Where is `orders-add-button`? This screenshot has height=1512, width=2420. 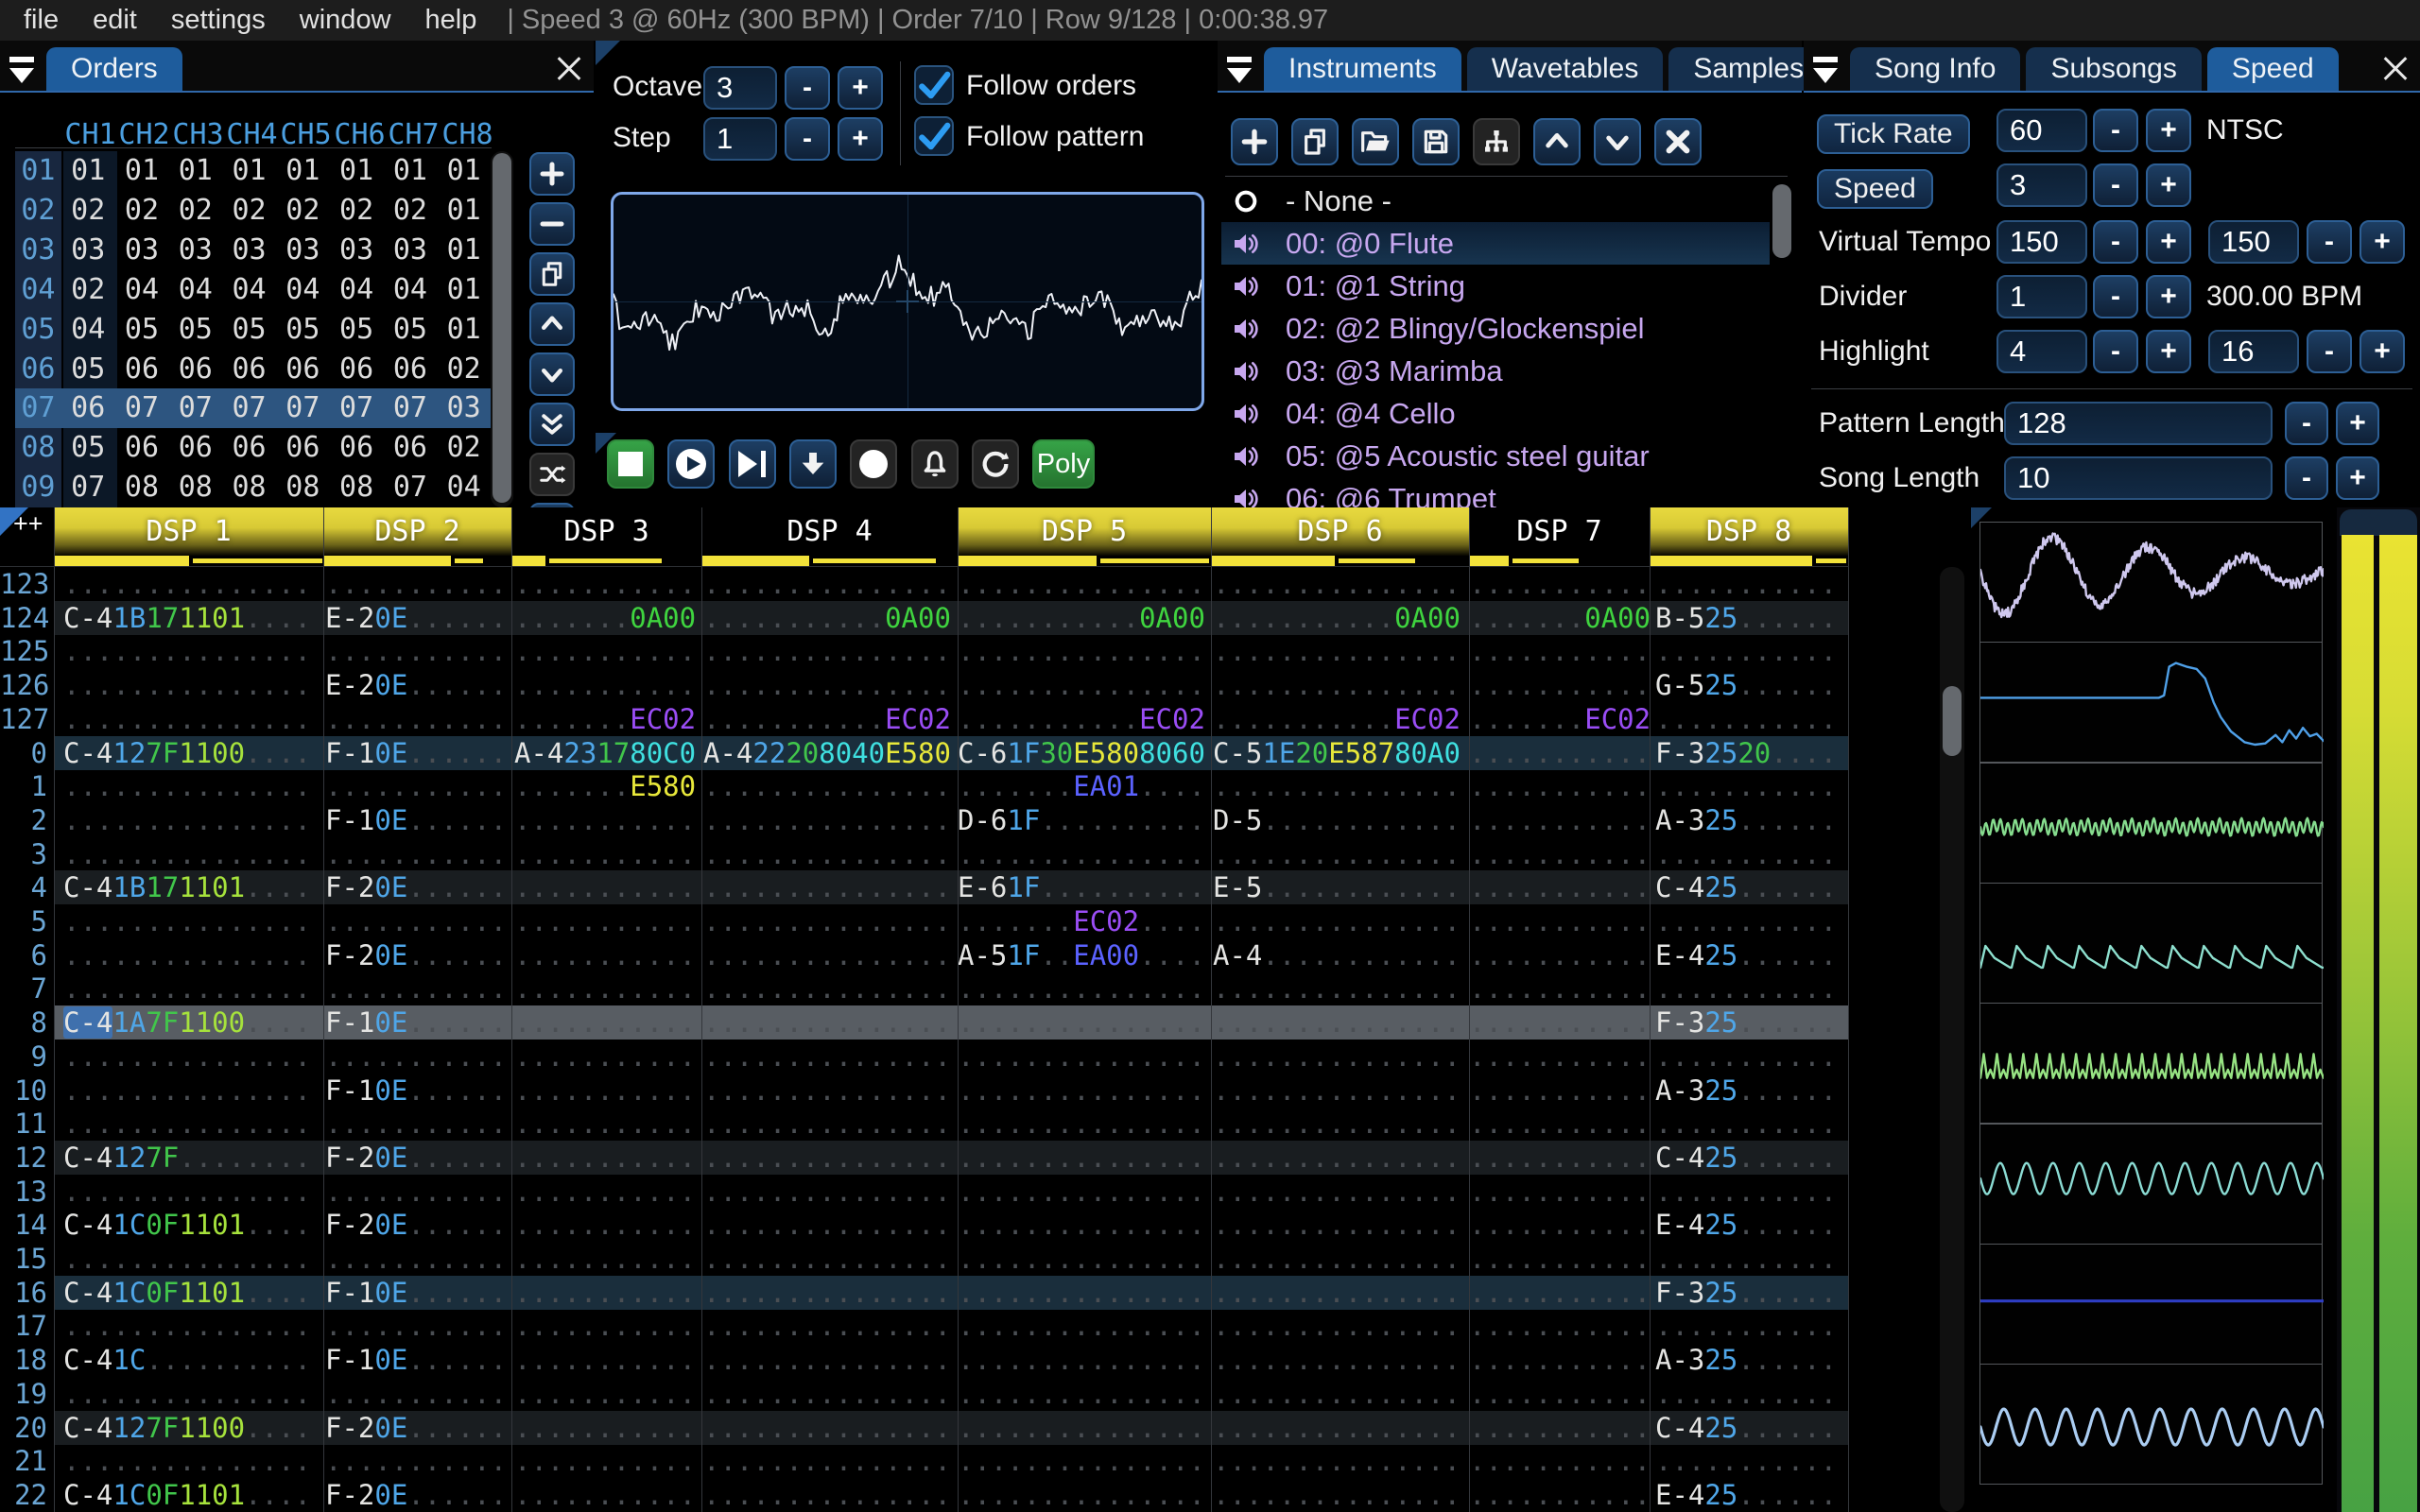 orders-add-button is located at coordinates (552, 174).